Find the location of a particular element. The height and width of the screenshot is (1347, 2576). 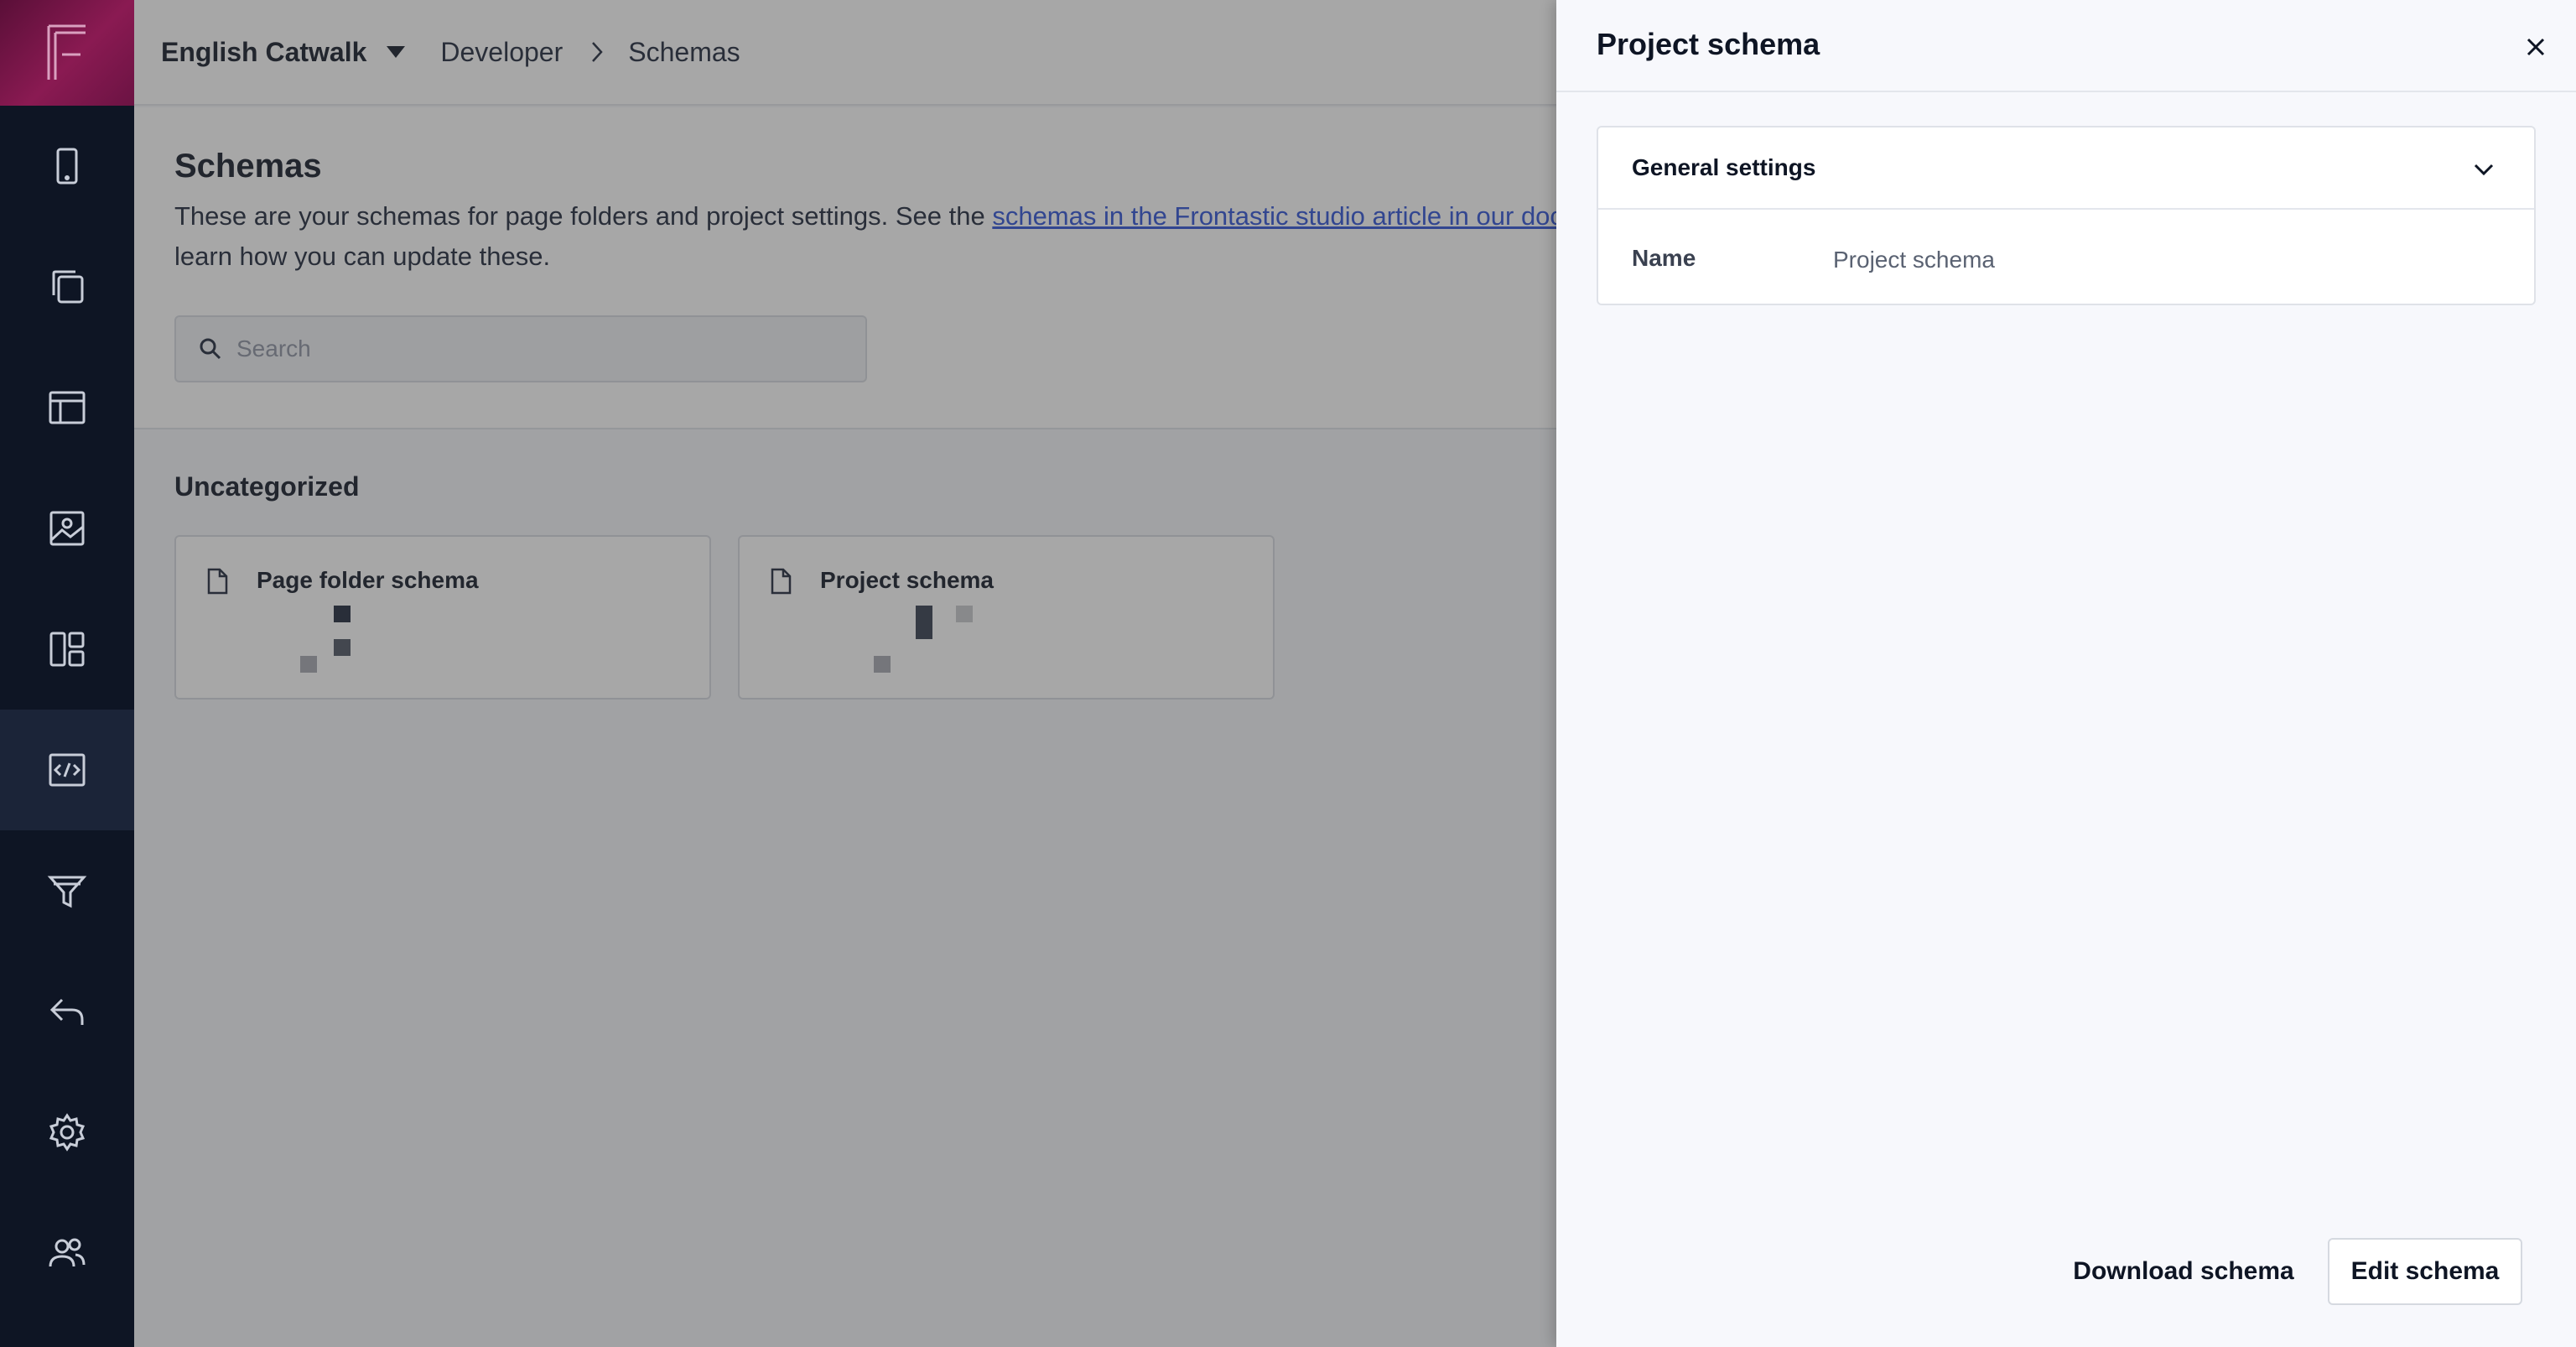

dashboard-icon is located at coordinates (67, 649).